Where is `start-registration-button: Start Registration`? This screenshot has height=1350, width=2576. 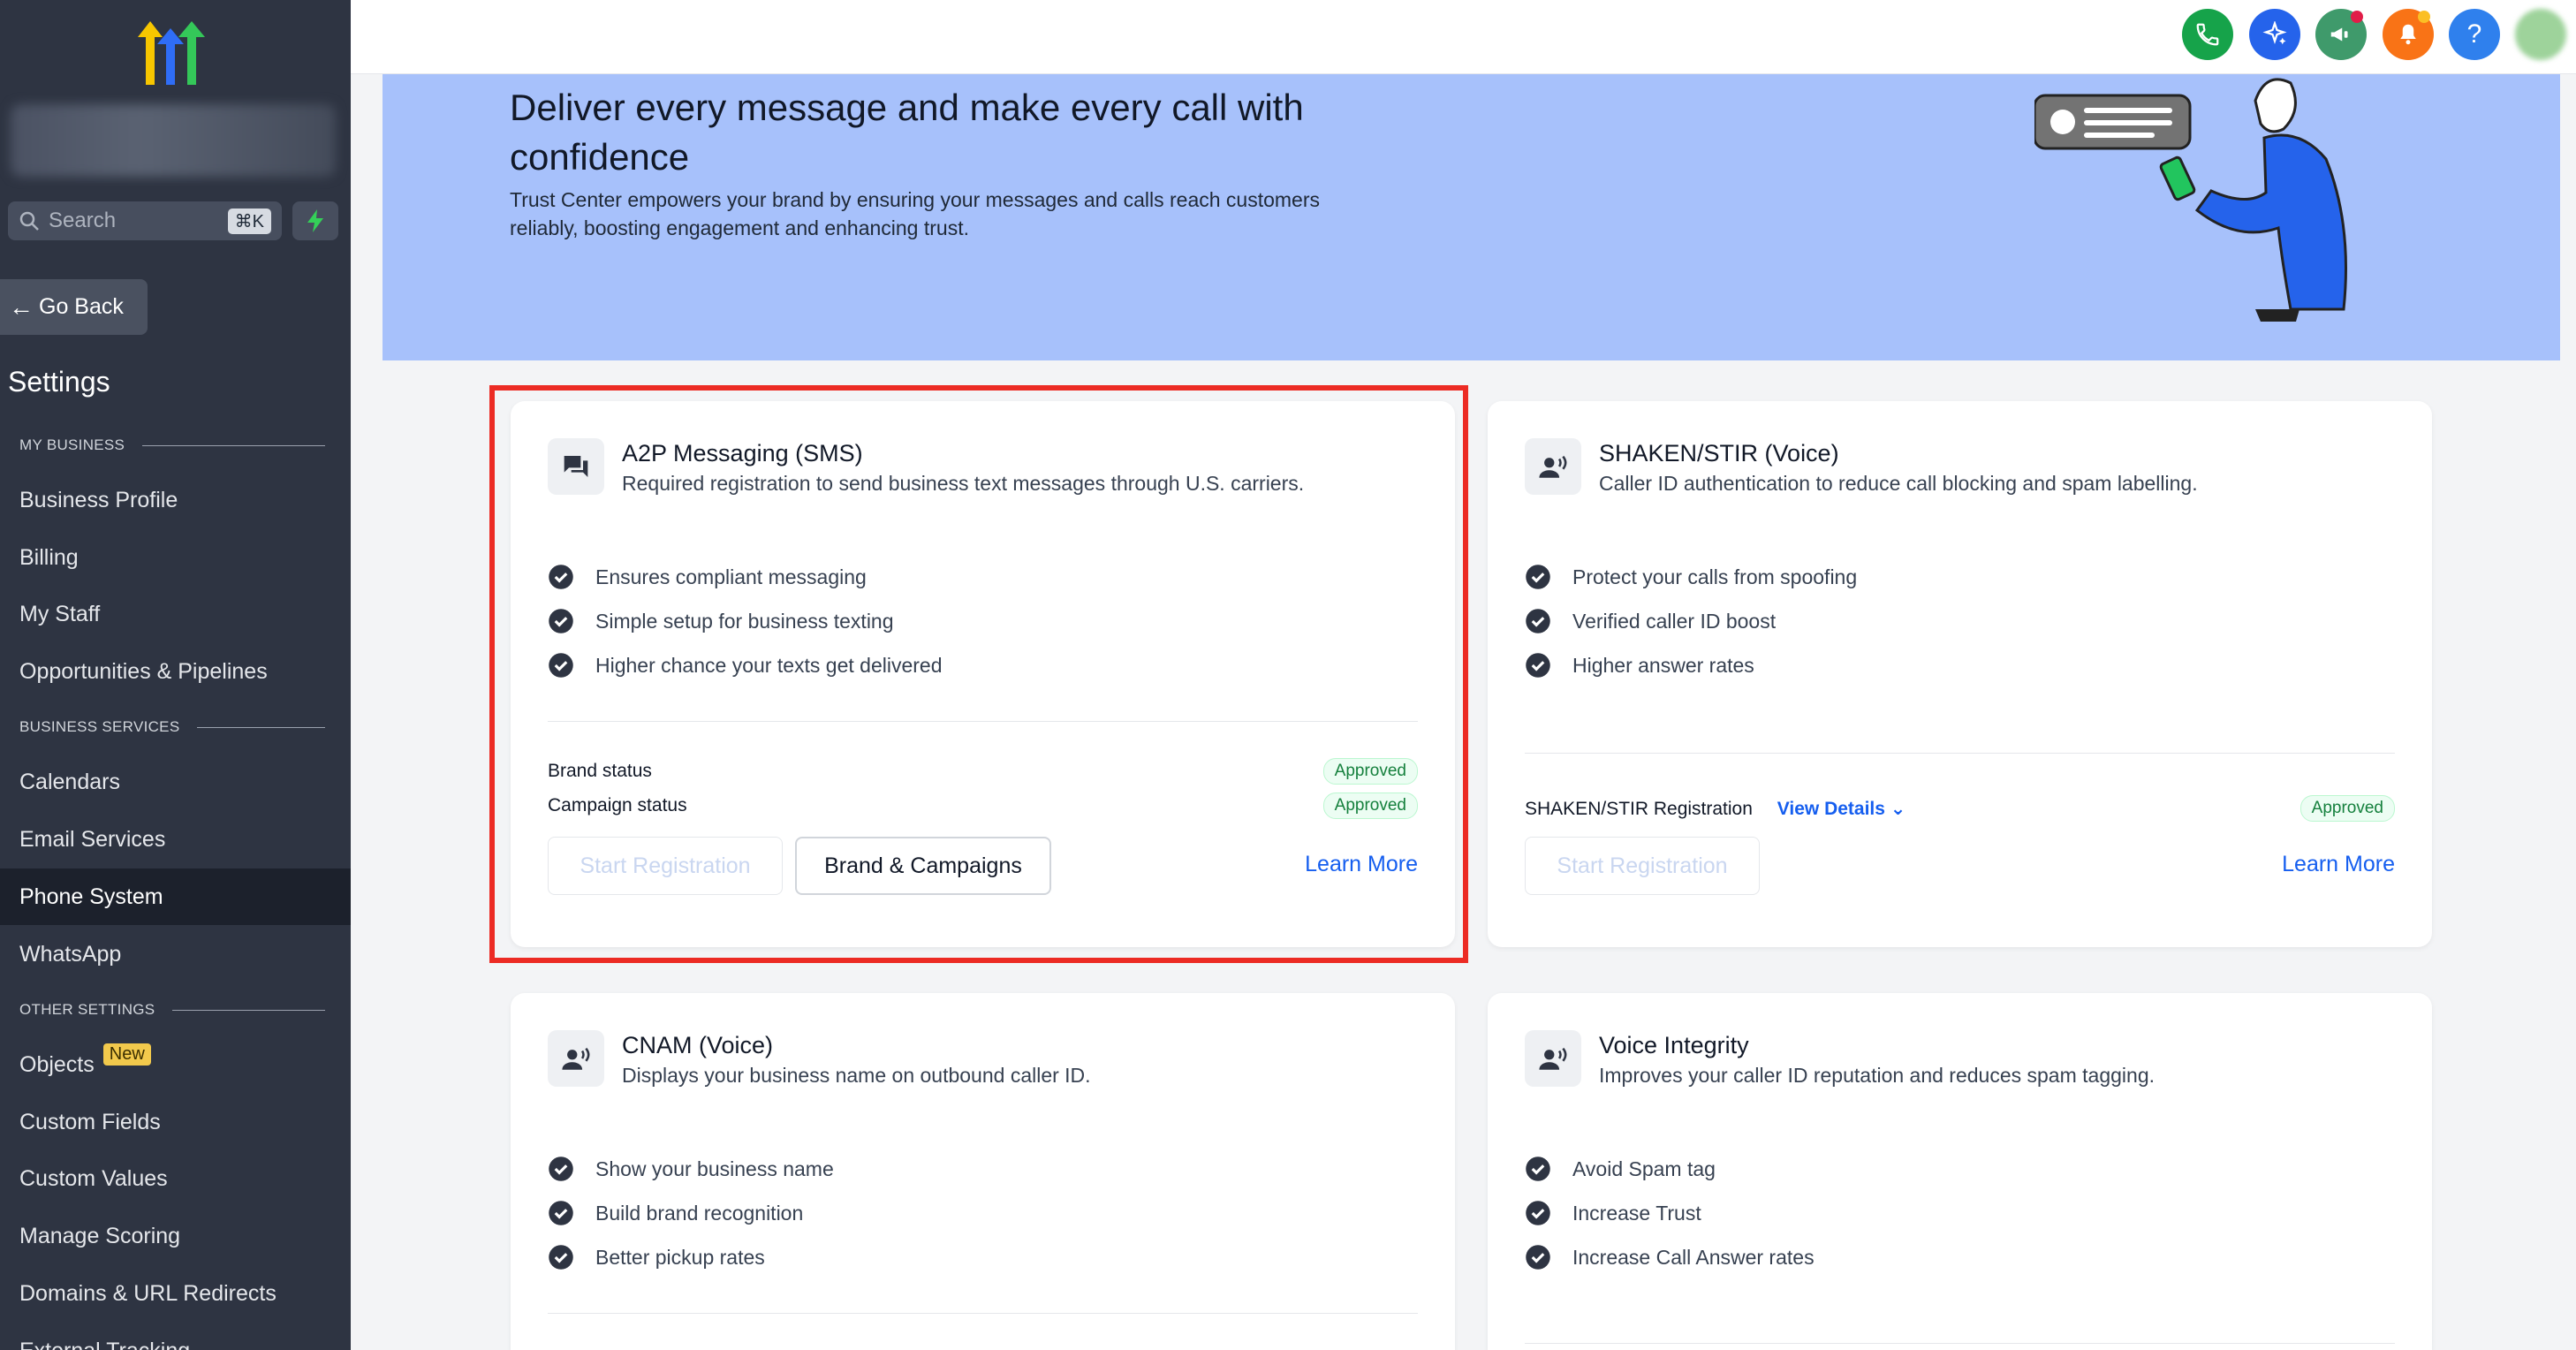 start-registration-button: Start Registration is located at coordinates (1643, 866).